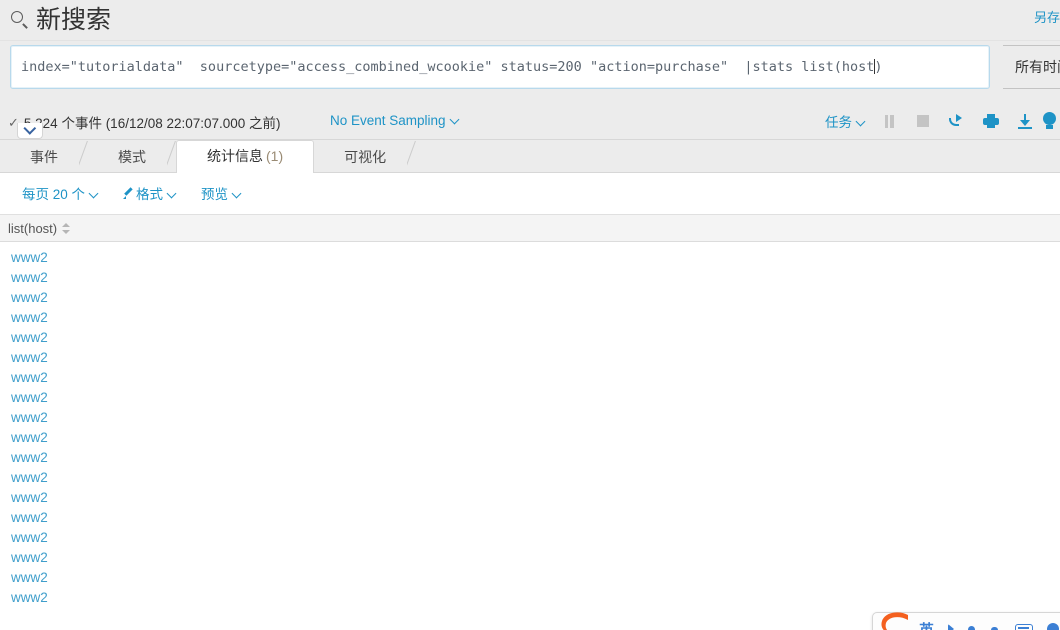  What do you see at coordinates (388, 120) in the screenshot?
I see `event-sampling-label: No Event Sampling` at bounding box center [388, 120].